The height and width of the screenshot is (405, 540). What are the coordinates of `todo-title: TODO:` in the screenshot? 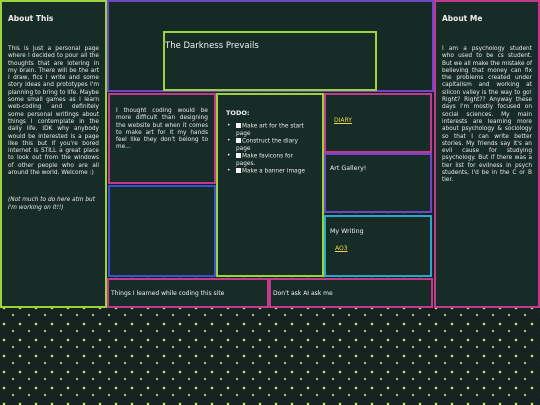 It's located at (238, 113).